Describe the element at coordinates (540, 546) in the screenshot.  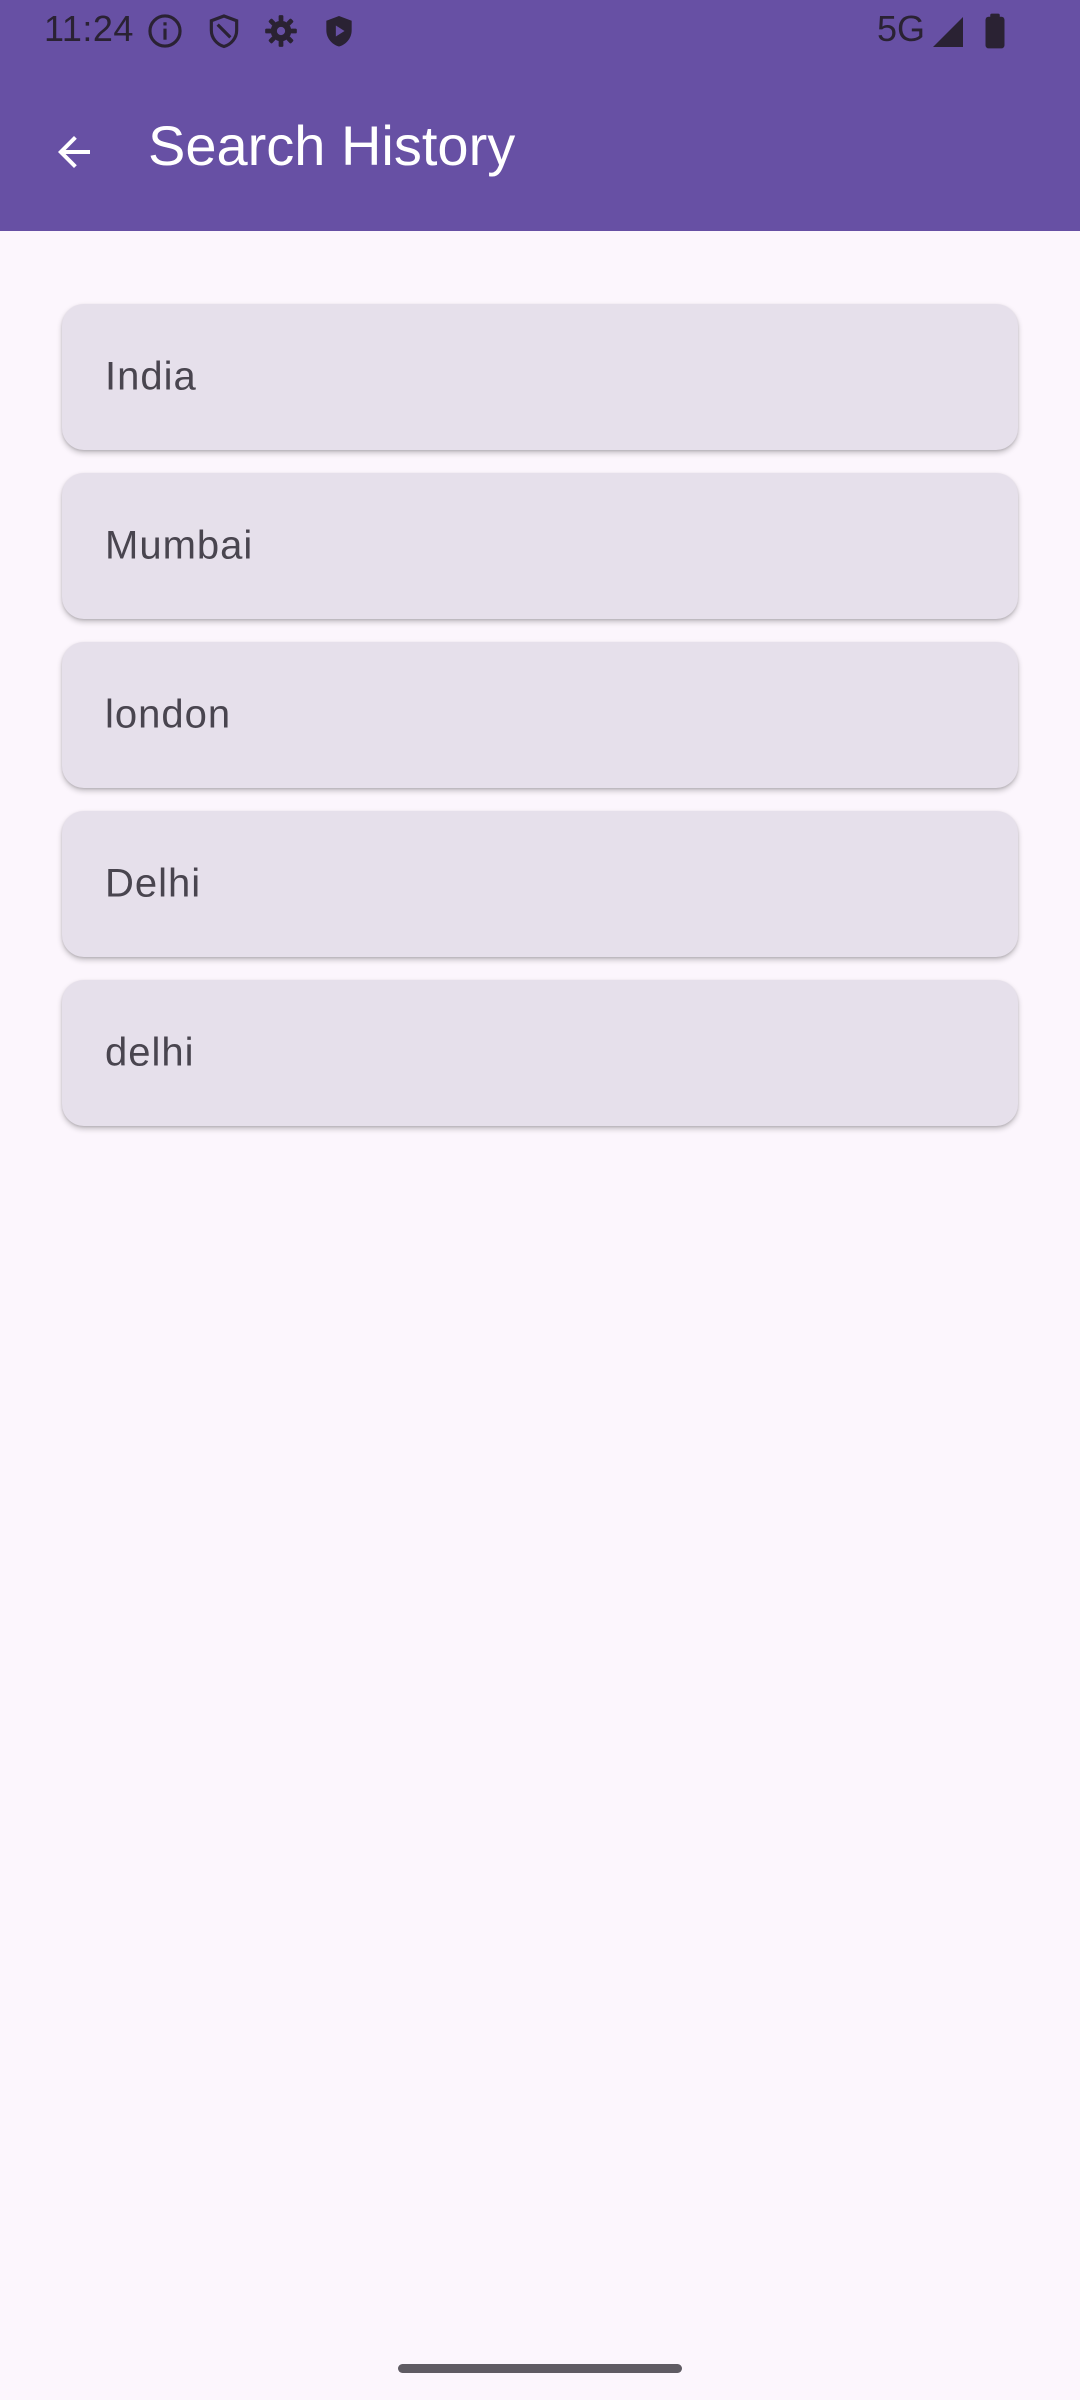
I see `history-item: Mumbai` at that location.